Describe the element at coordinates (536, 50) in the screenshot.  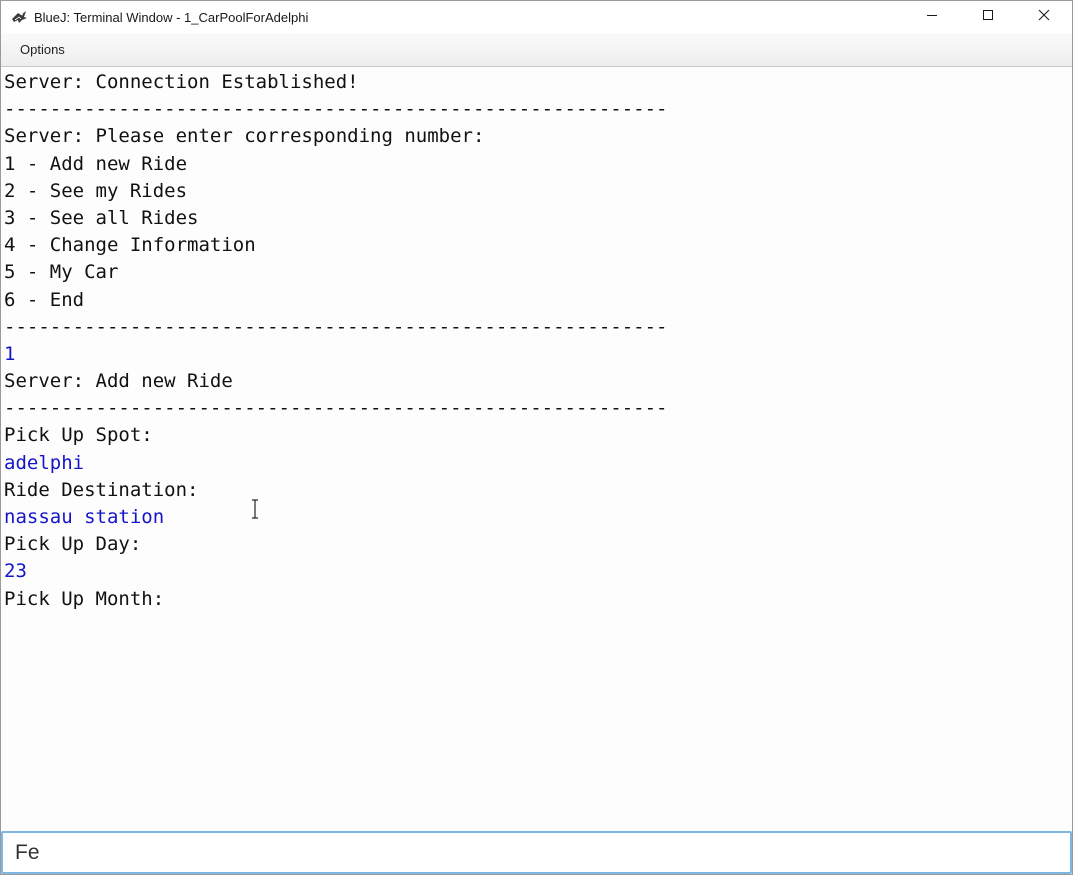
I see `menu-bar: Options` at that location.